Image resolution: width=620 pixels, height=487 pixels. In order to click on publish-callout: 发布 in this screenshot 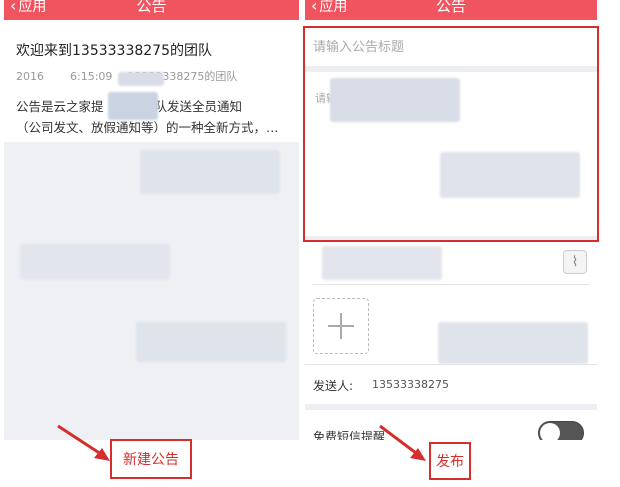, I will do `click(450, 461)`.